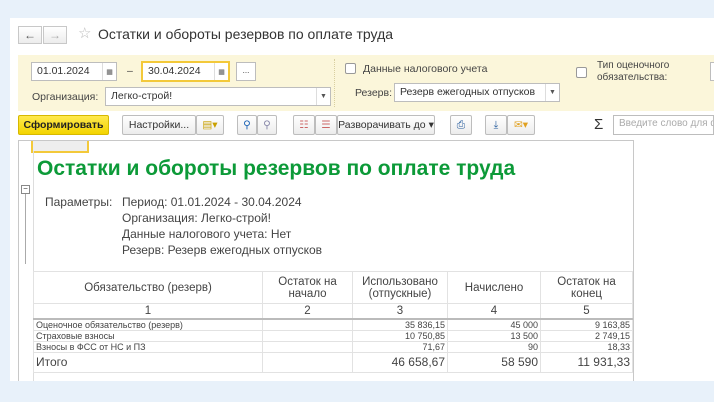  What do you see at coordinates (494, 362) in the screenshot?
I see `total-accrued: 58 590` at bounding box center [494, 362].